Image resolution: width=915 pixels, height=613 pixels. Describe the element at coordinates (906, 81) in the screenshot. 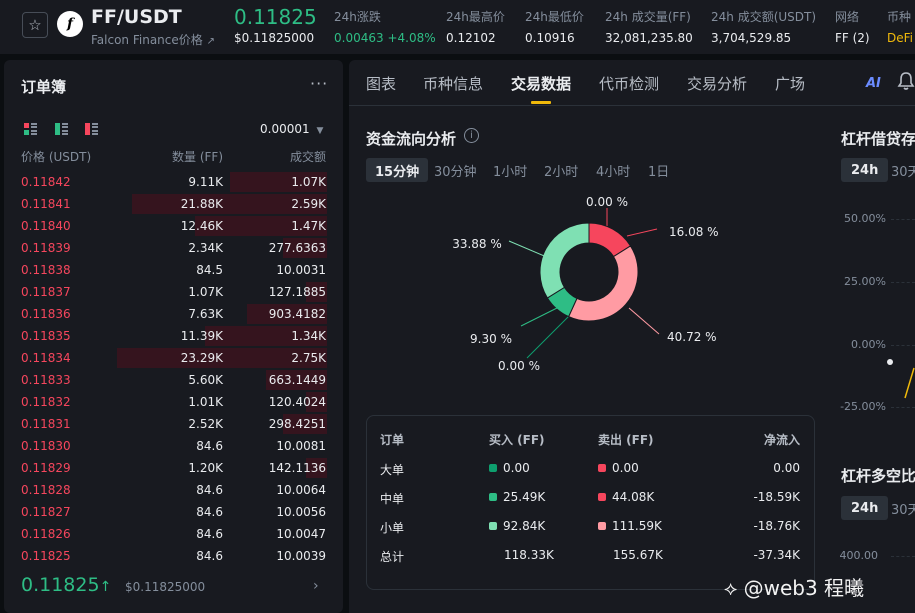

I see `bell-icon` at that location.